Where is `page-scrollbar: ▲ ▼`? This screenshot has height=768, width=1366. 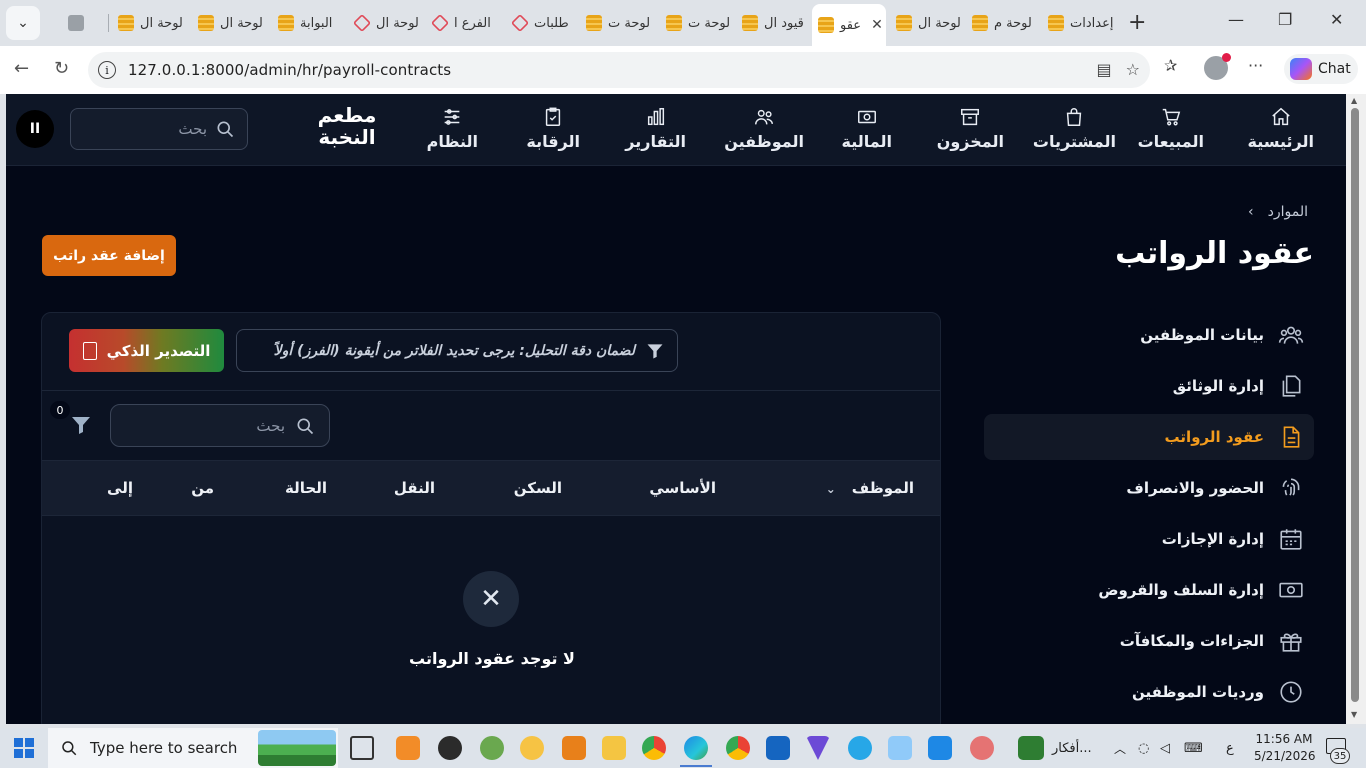 page-scrollbar: ▲ ▼ is located at coordinates (1356, 409).